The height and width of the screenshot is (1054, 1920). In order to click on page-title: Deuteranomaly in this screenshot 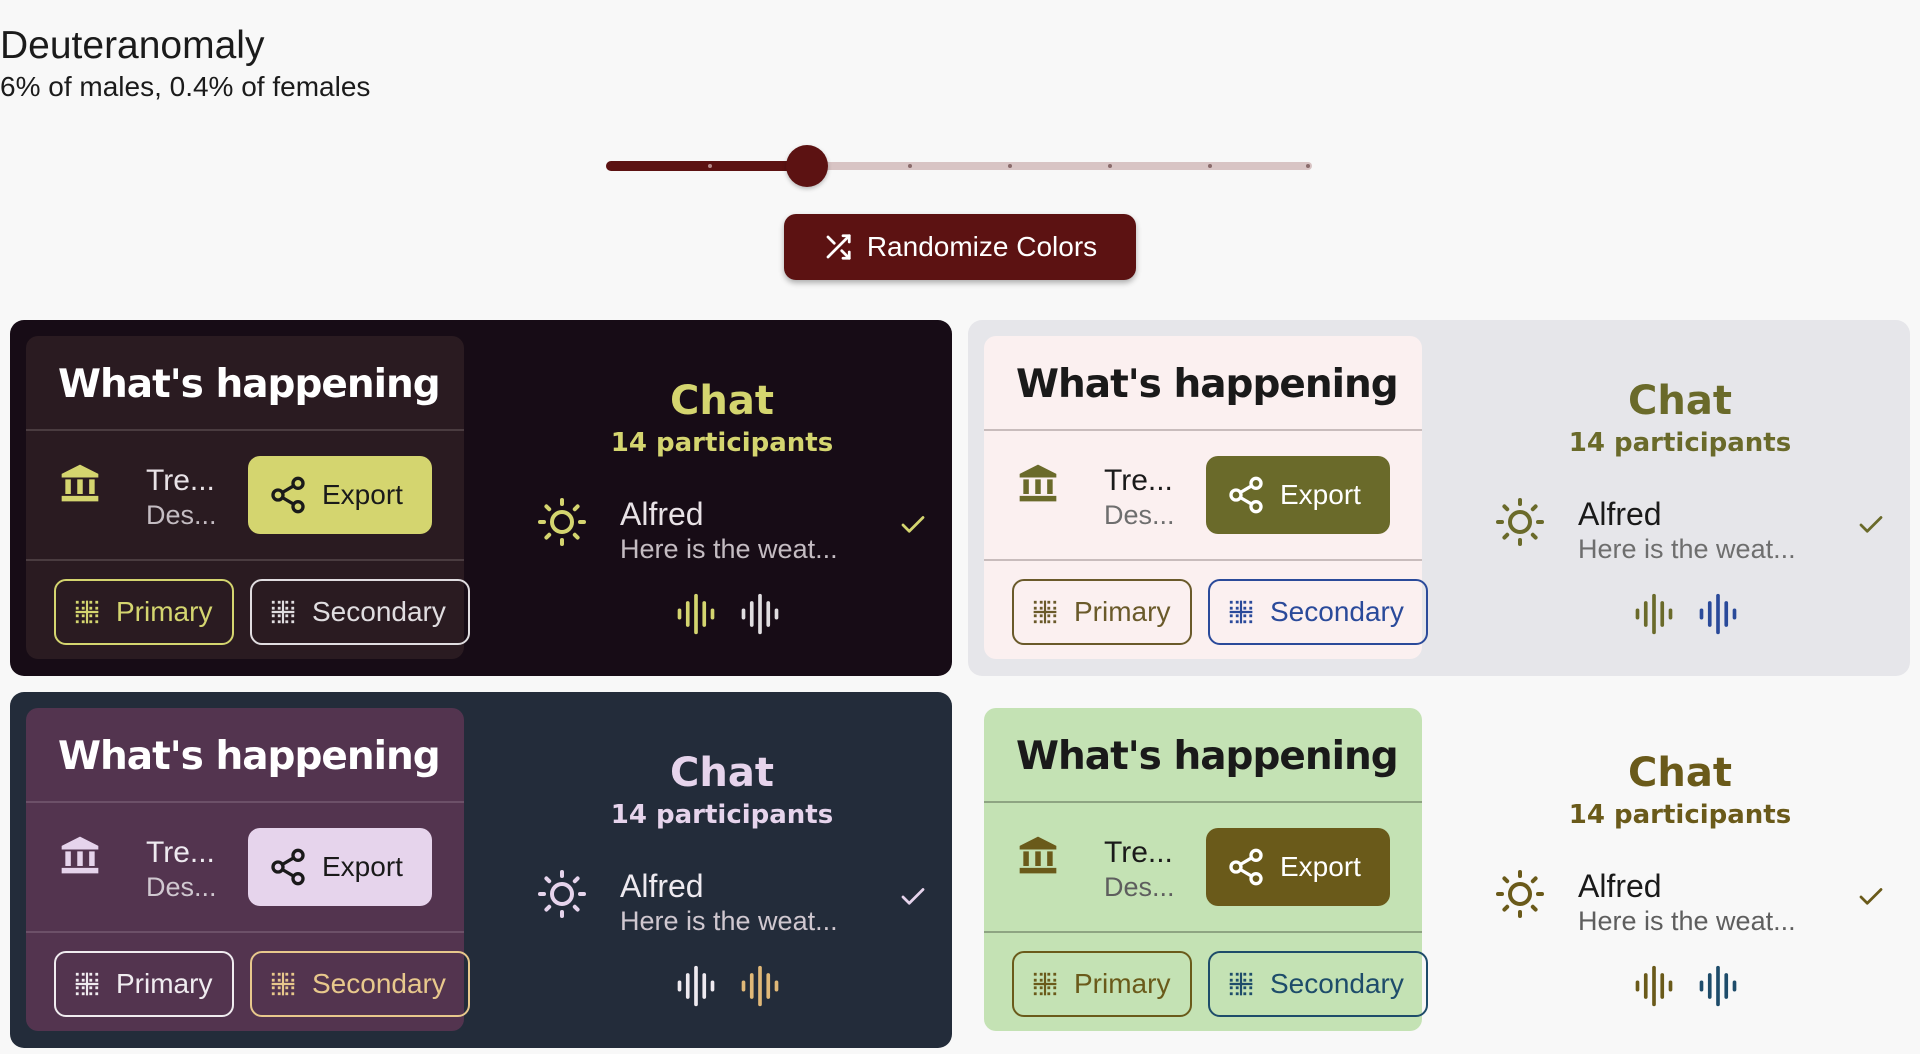, I will do `click(132, 45)`.